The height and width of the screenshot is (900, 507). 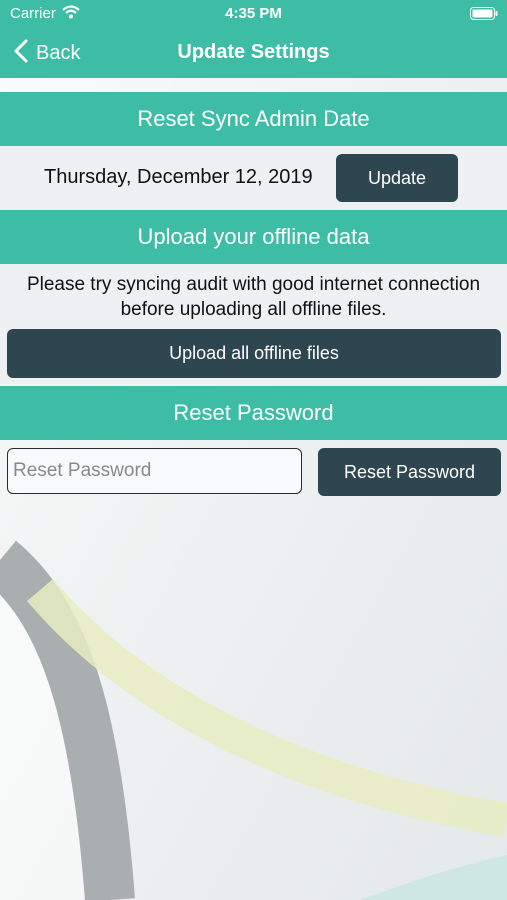 I want to click on update-button-label: Update, so click(x=397, y=177).